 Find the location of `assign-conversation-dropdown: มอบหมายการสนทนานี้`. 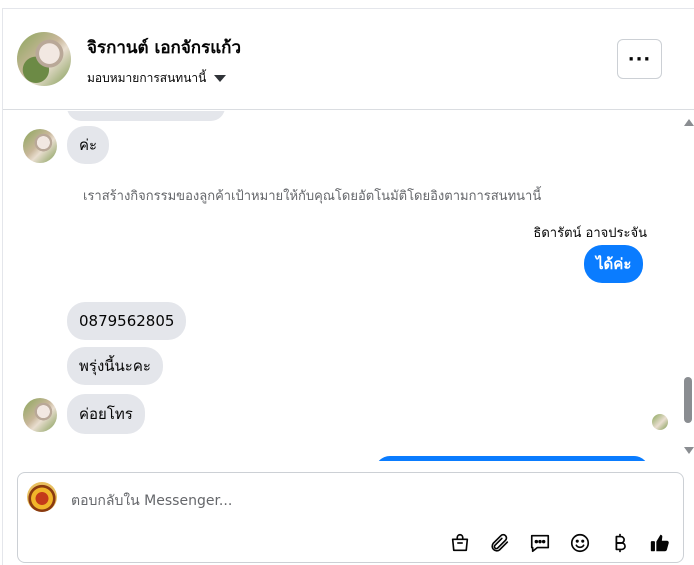

assign-conversation-dropdown: มอบหมายการสนทนานี้ is located at coordinates (157, 78).